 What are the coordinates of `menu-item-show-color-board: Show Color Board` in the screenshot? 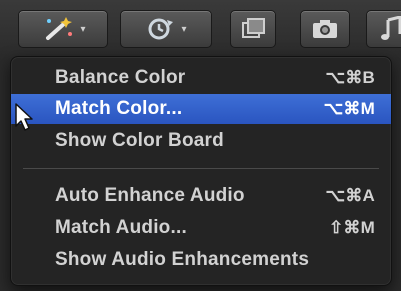 It's located at (201, 141).